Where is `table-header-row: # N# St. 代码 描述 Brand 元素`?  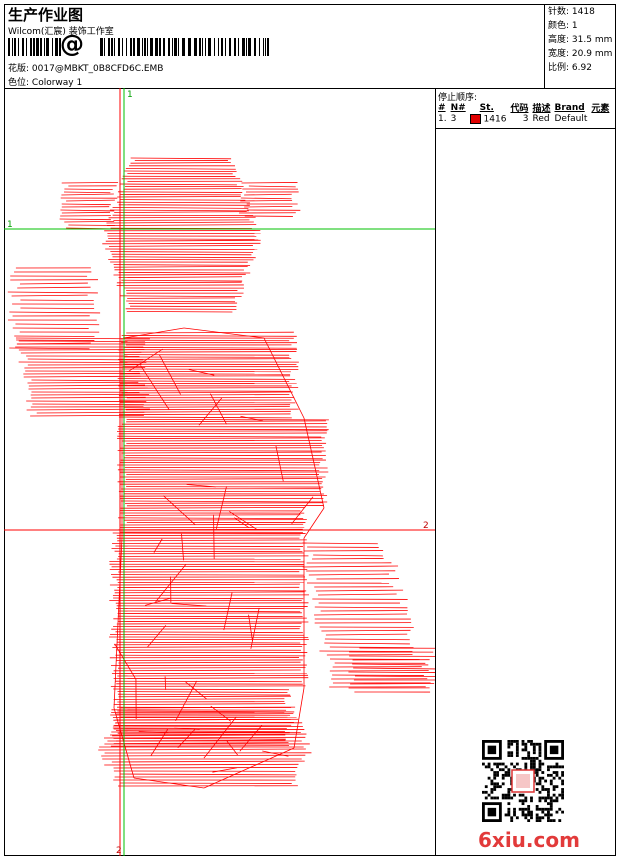
table-header-row: # N# St. 代码 描述 Brand 元素 is located at coordinates (525, 108).